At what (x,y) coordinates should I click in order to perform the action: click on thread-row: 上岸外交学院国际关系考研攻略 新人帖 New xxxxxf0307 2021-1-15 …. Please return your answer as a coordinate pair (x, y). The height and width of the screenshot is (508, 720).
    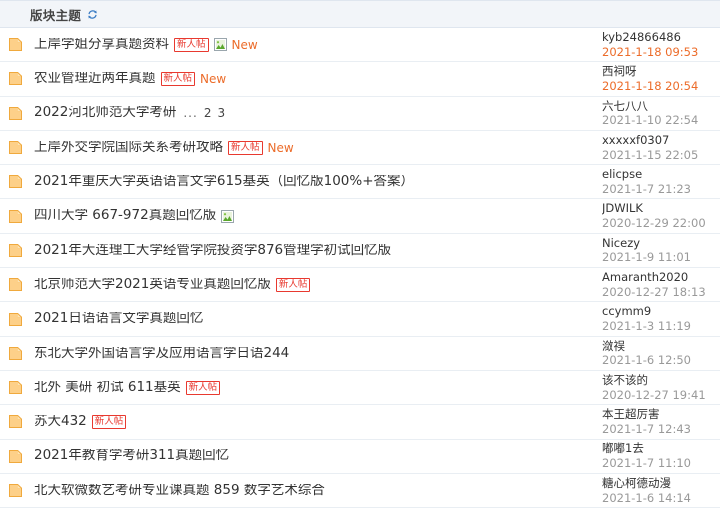
    Looking at the image, I should click on (360, 148).